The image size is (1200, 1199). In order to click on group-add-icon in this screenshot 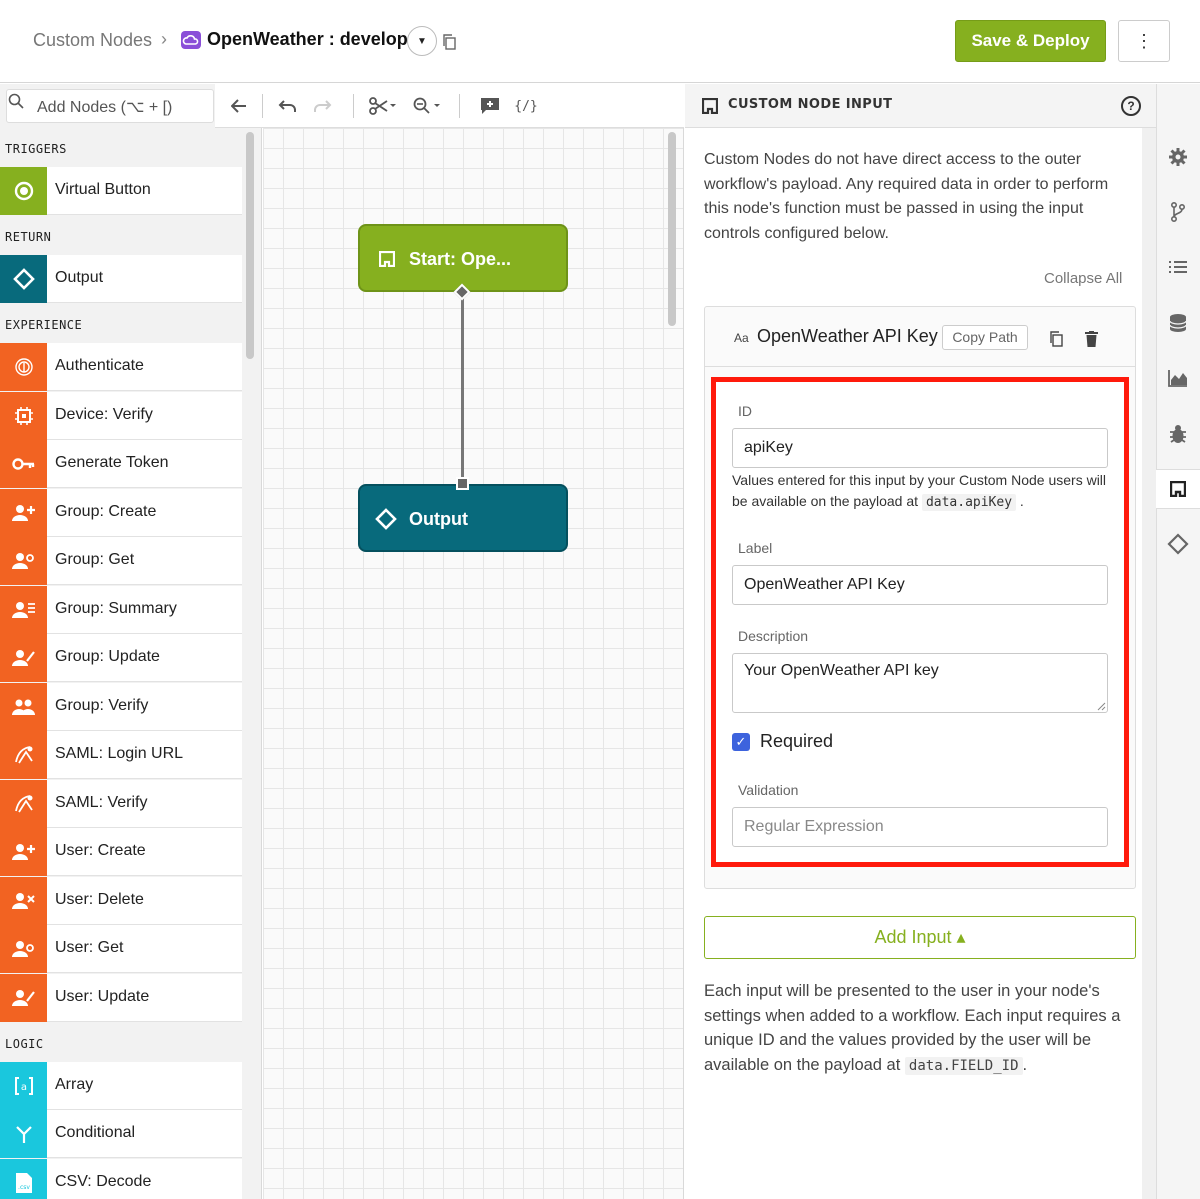, I will do `click(23, 513)`.